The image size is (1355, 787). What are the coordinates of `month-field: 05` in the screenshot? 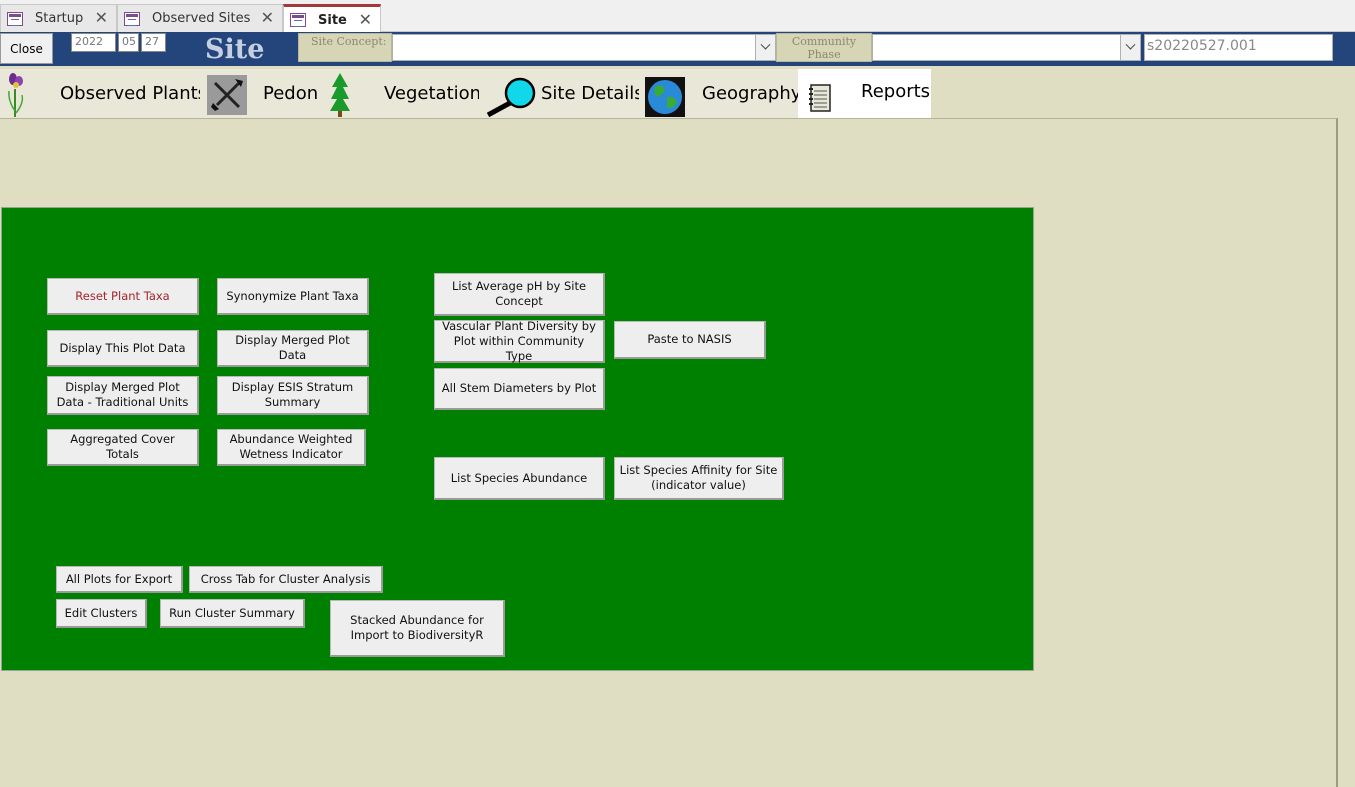 It's located at (128, 42).